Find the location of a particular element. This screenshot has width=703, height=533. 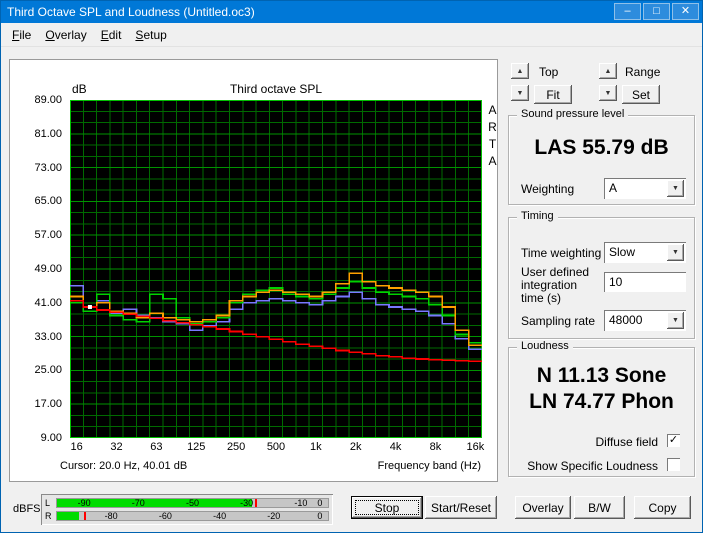

menu-file: File is located at coordinates (21, 35).